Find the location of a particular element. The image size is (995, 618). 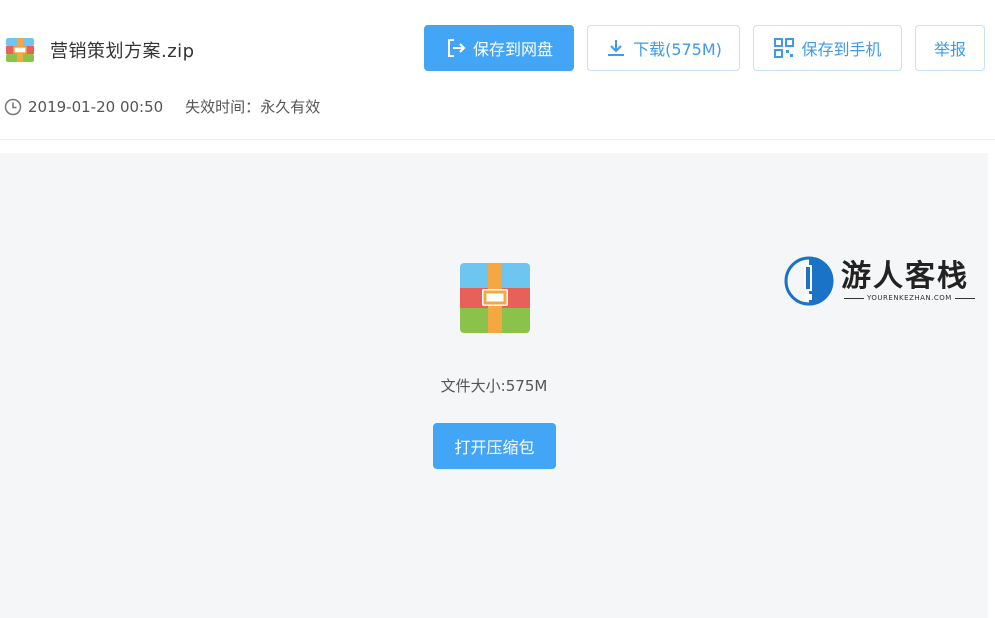

save-to-disk-icon is located at coordinates (456, 48).